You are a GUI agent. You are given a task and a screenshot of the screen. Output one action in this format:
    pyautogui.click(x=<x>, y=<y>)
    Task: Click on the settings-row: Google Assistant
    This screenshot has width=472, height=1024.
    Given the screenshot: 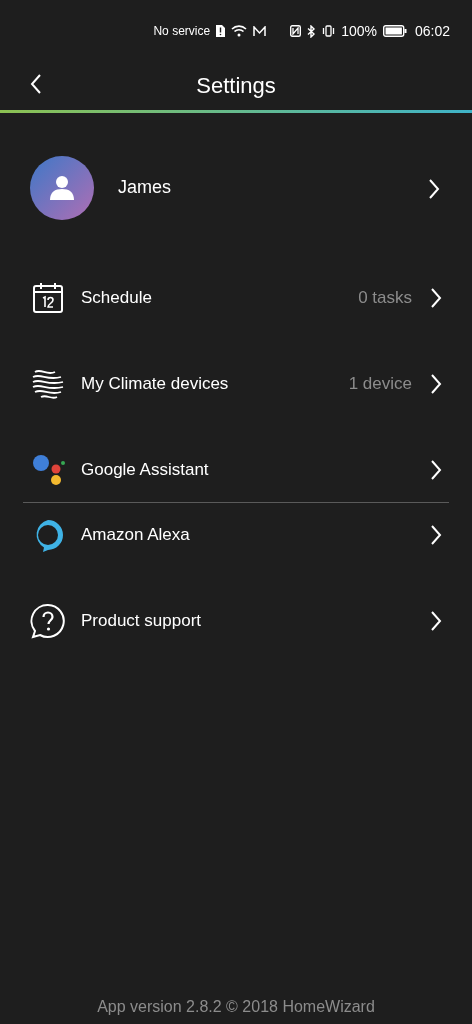 What is the action you would take?
    pyautogui.click(x=236, y=470)
    